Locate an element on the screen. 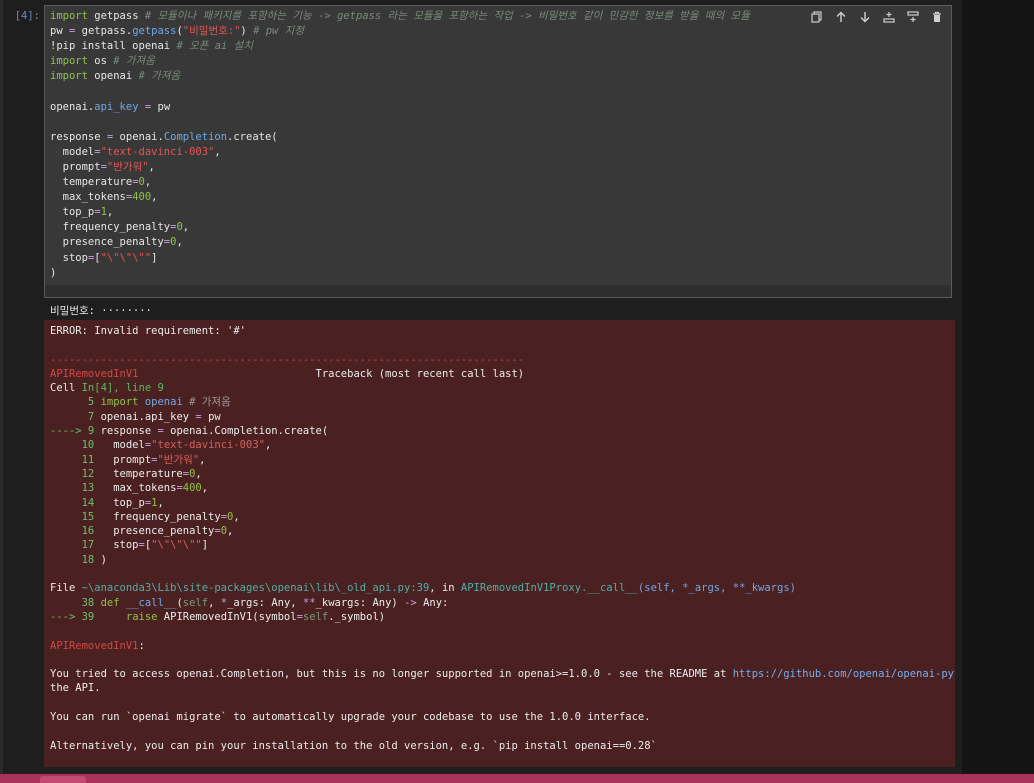  token: ERROR: Invalid requirement: '#' is located at coordinates (148, 331).